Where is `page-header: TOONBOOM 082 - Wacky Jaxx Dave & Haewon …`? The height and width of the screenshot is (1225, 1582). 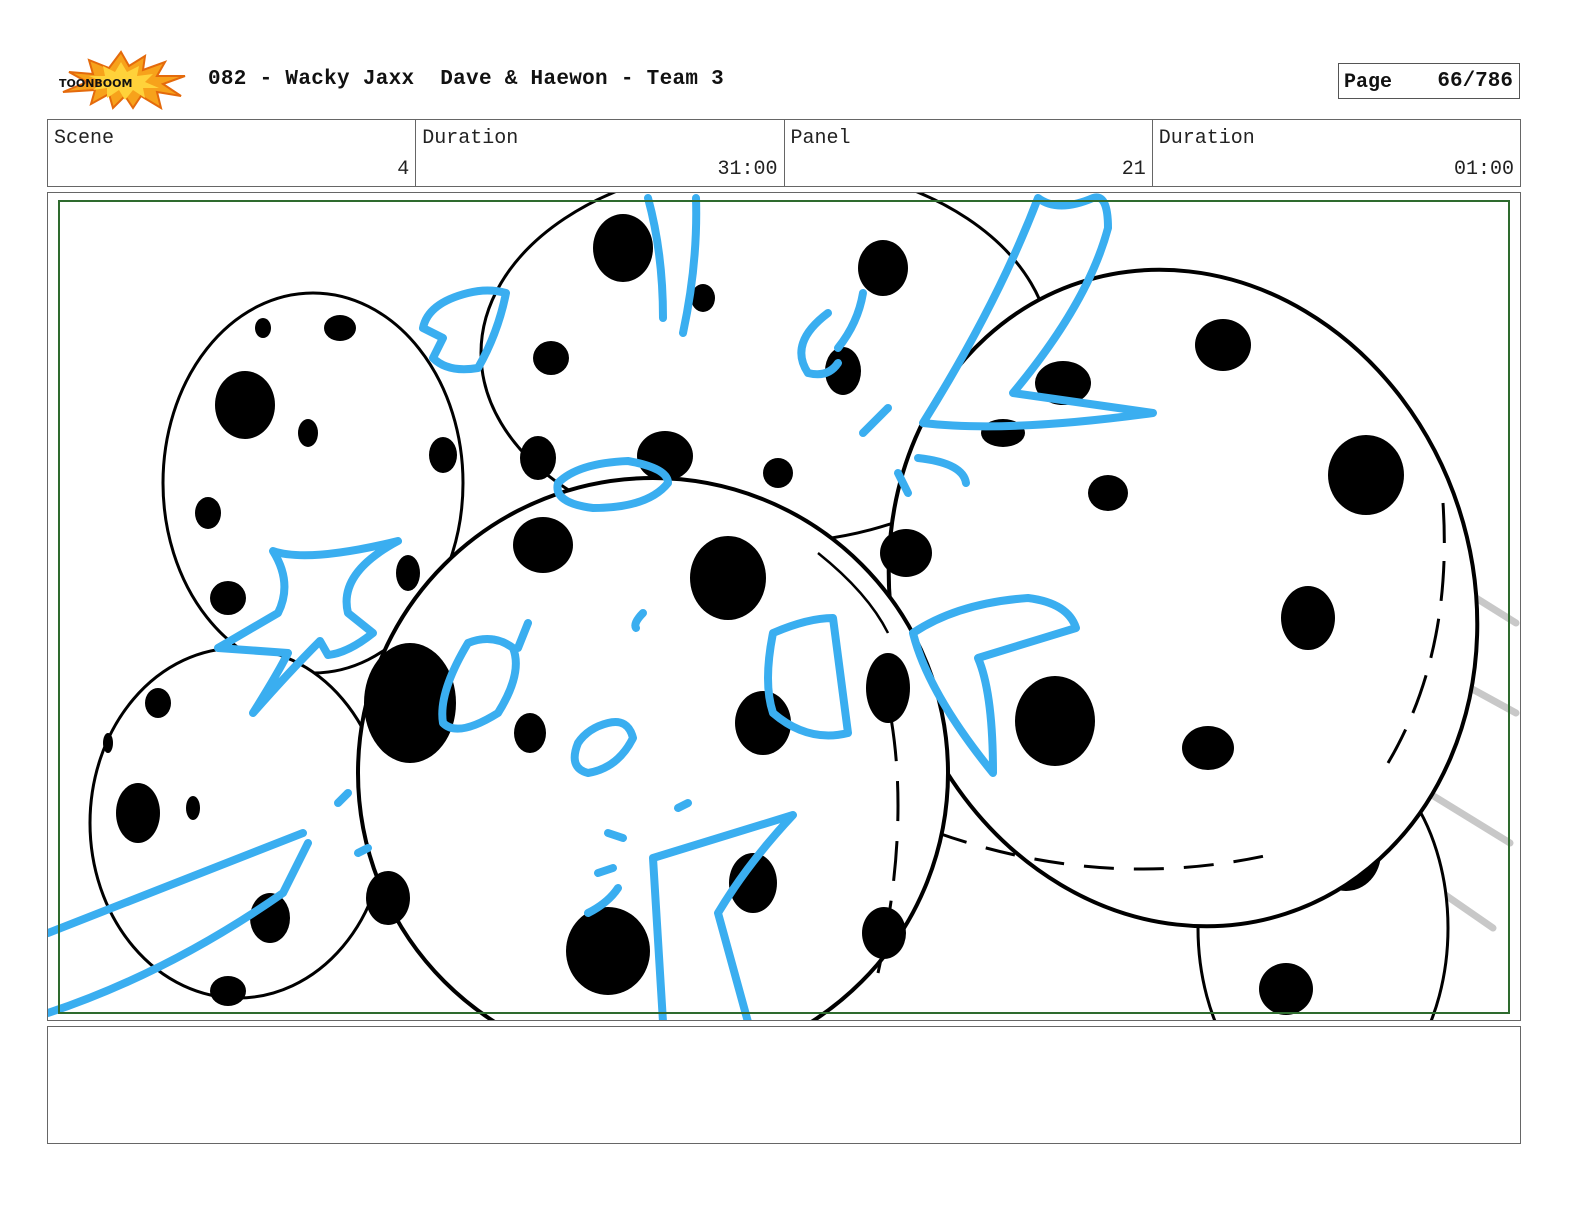
page-header: TOONBOOM 082 - Wacky Jaxx Dave & Haewon … is located at coordinates (784, 80).